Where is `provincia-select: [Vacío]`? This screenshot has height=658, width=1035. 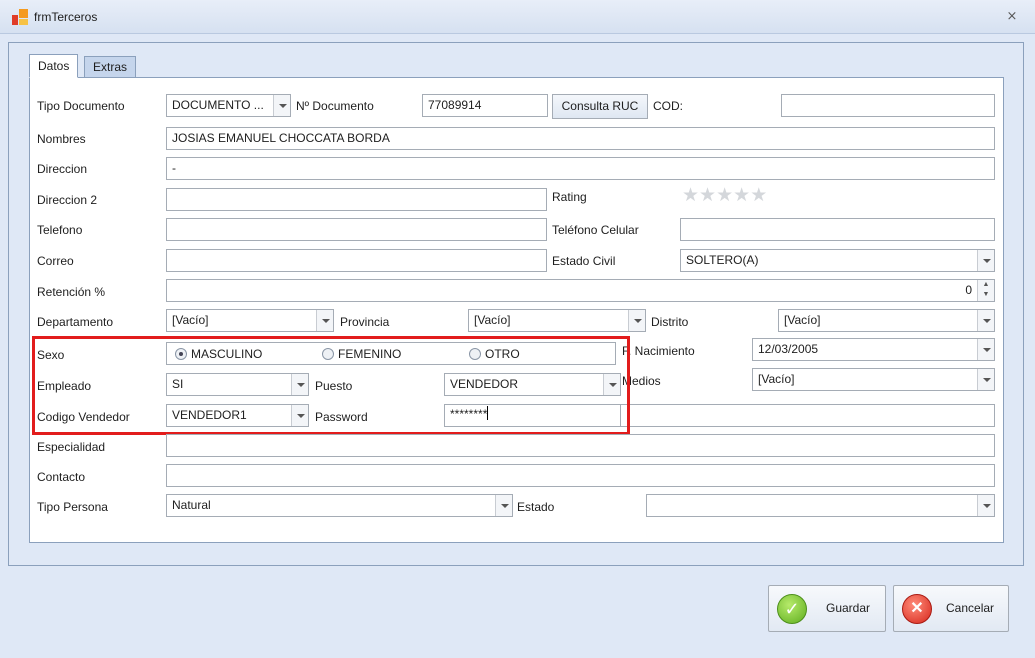
provincia-select: [Vacío] is located at coordinates (557, 320).